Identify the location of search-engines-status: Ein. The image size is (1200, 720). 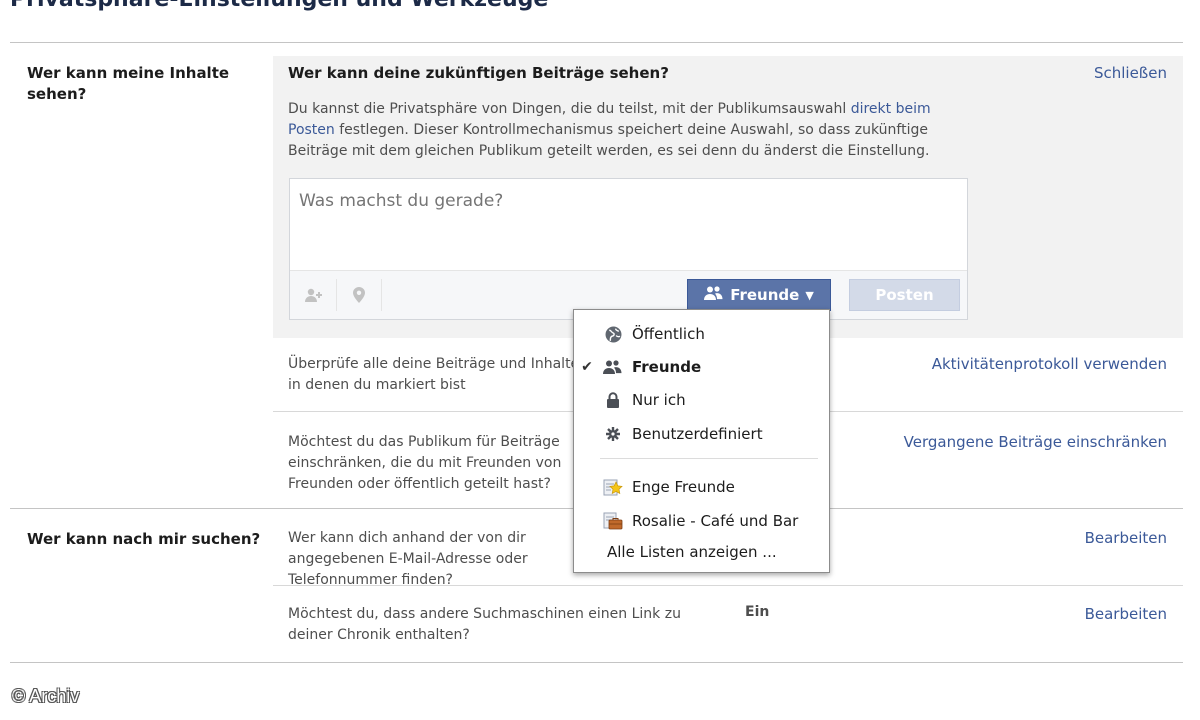
(757, 612).